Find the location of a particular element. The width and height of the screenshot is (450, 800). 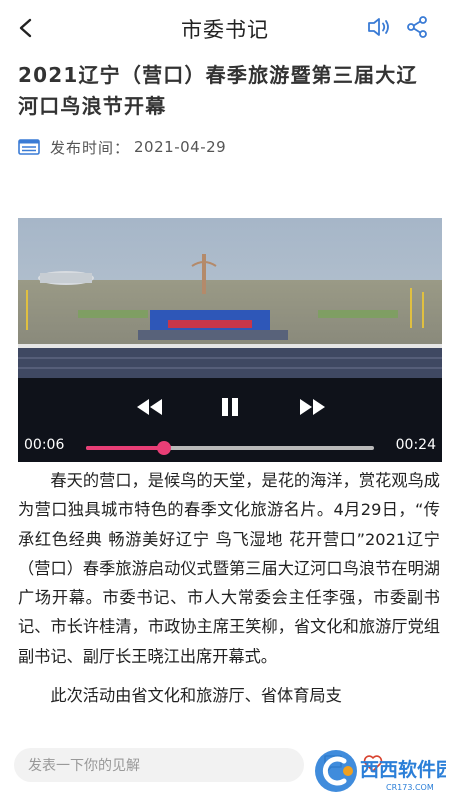

current-time: 00:06 is located at coordinates (44, 445).